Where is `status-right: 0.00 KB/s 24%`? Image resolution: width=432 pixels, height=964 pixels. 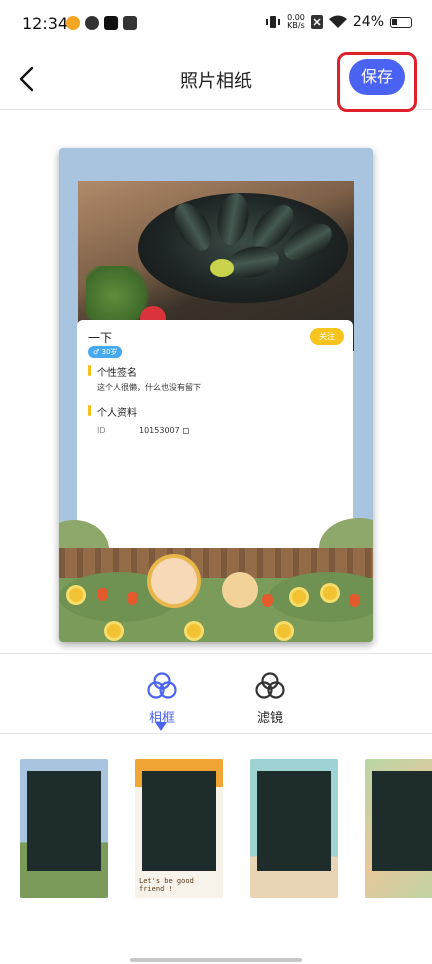 status-right: 0.00 KB/s 24% is located at coordinates (338, 22).